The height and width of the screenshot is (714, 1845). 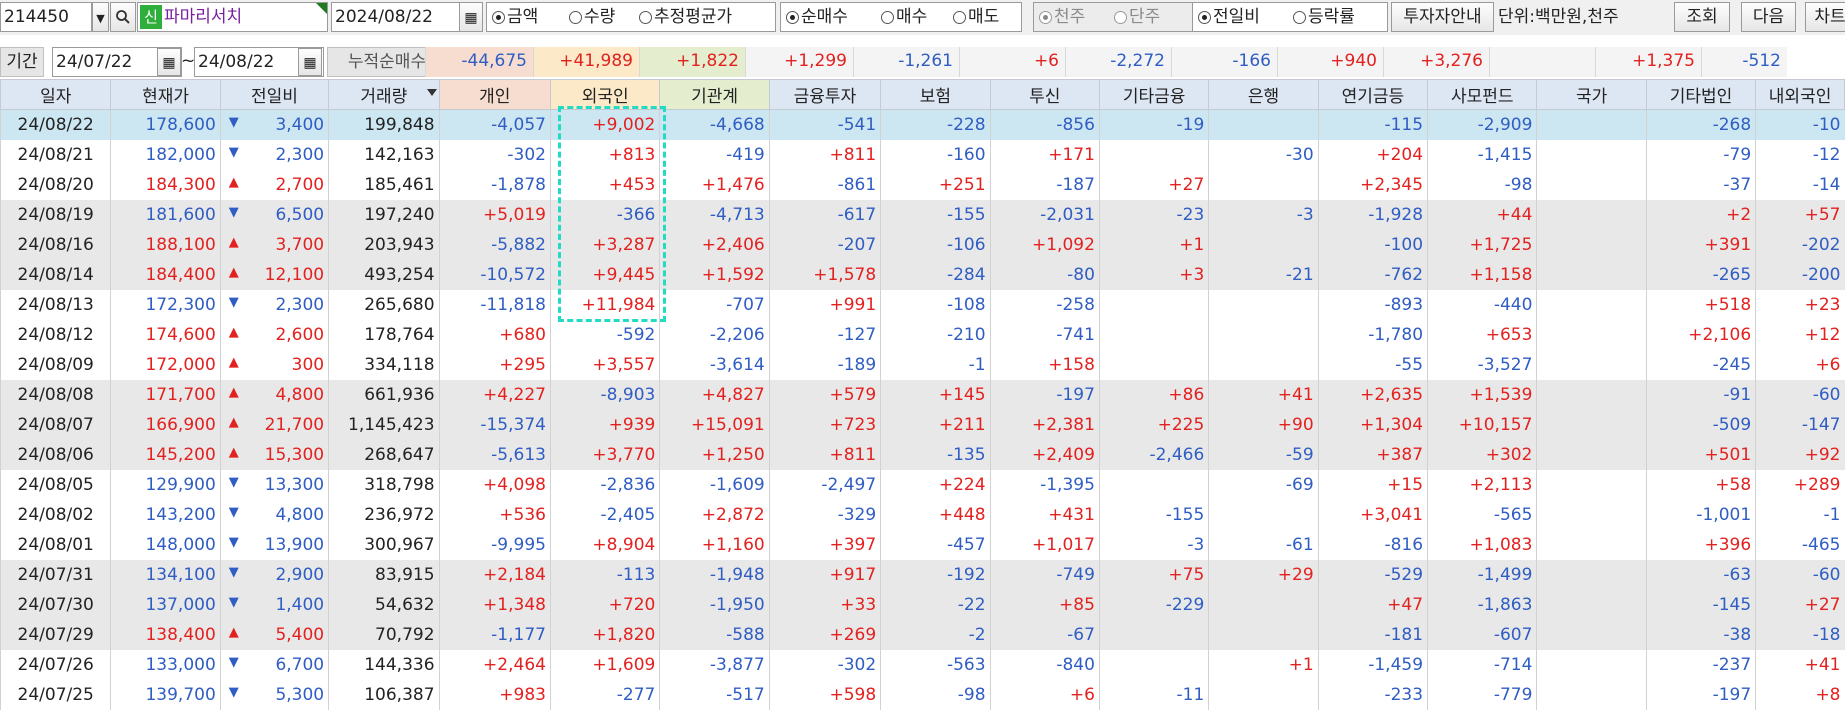 I want to click on radio-rate: 등락률, so click(x=1324, y=17).